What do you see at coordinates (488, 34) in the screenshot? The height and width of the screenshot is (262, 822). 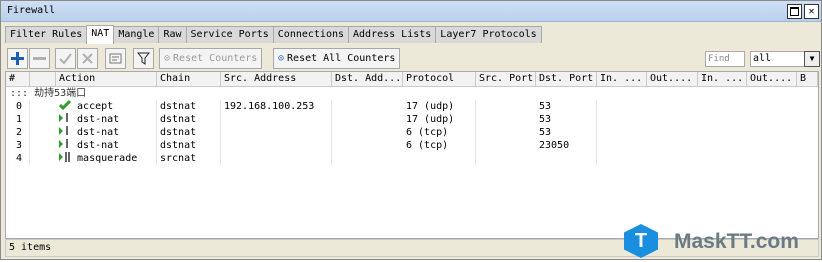 I see `tab-layer7-protocols: Layer7 Protocols` at bounding box center [488, 34].